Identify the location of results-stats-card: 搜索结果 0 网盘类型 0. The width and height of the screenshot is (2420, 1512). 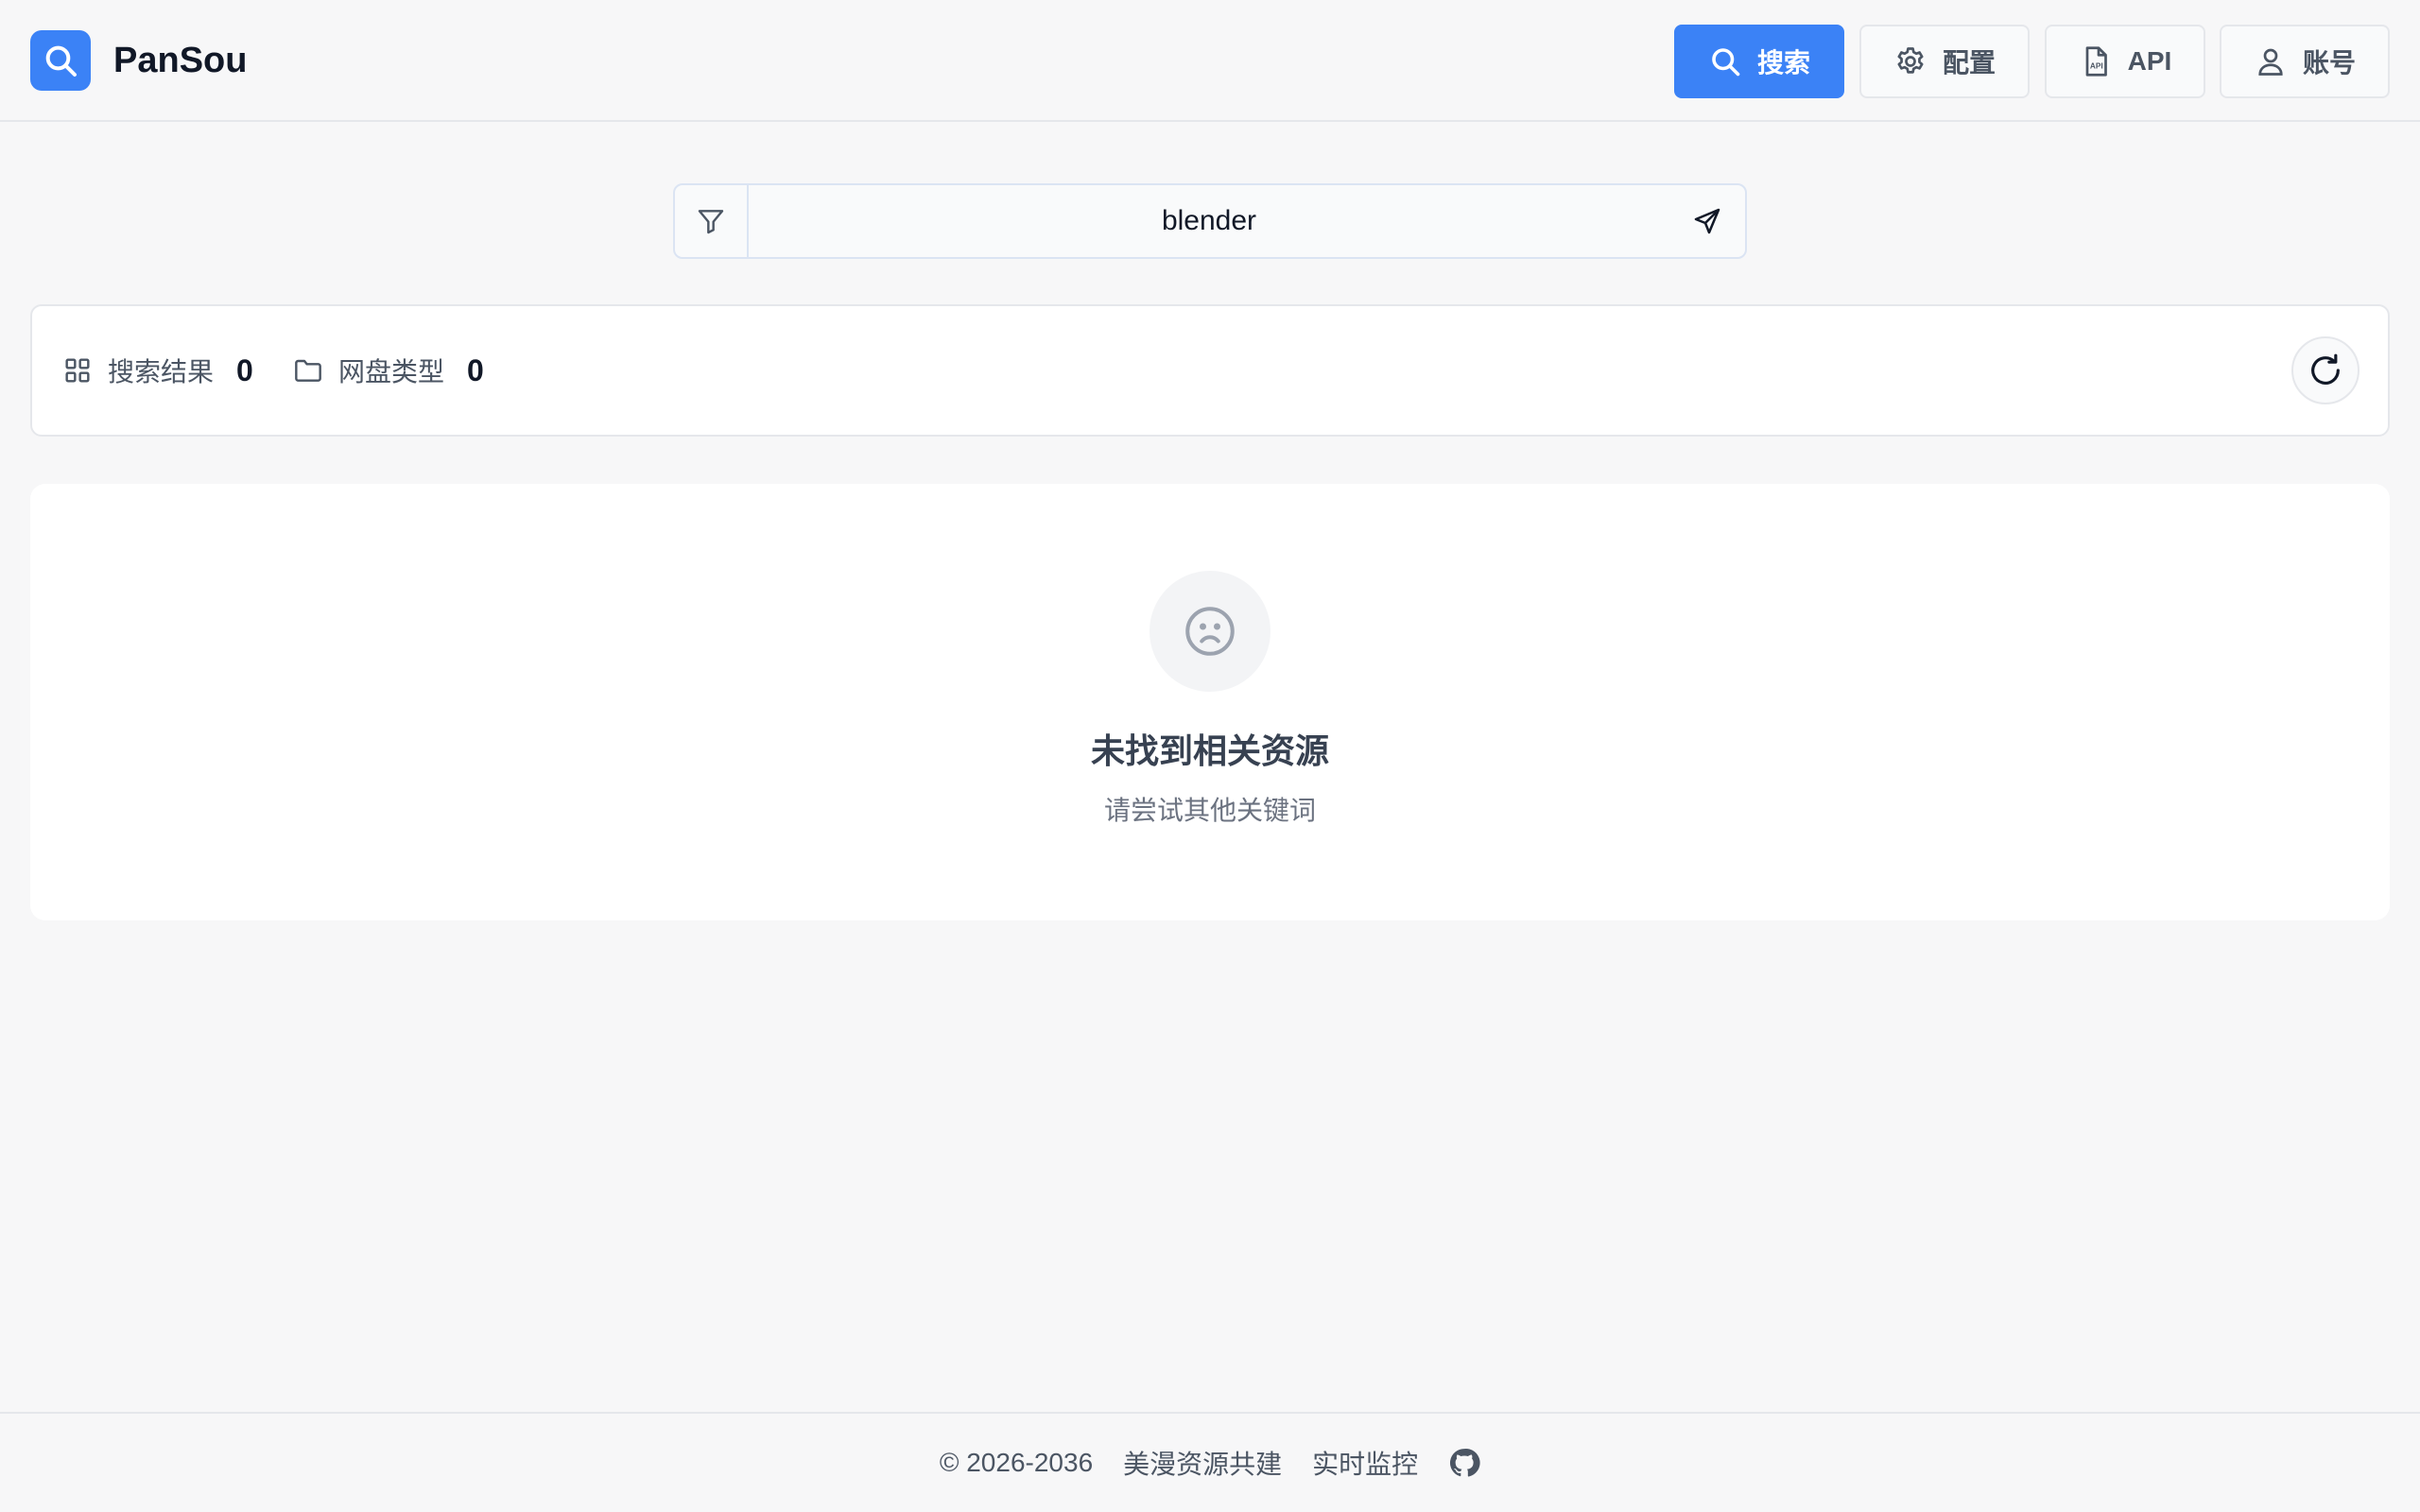
(1210, 370).